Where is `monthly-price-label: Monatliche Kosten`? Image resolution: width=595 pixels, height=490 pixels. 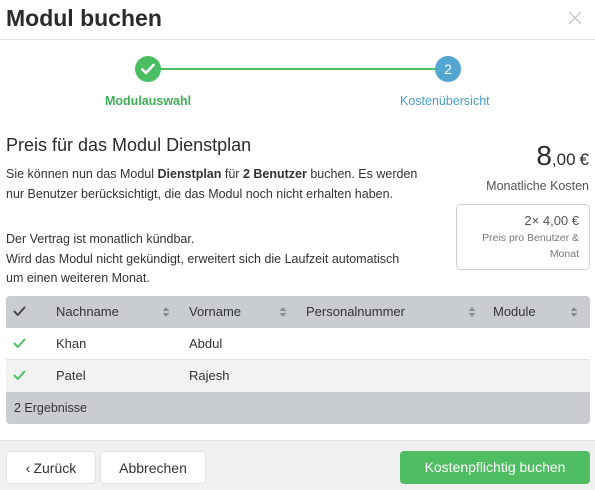 monthly-price-label: Monatliche Kosten is located at coordinates (537, 186).